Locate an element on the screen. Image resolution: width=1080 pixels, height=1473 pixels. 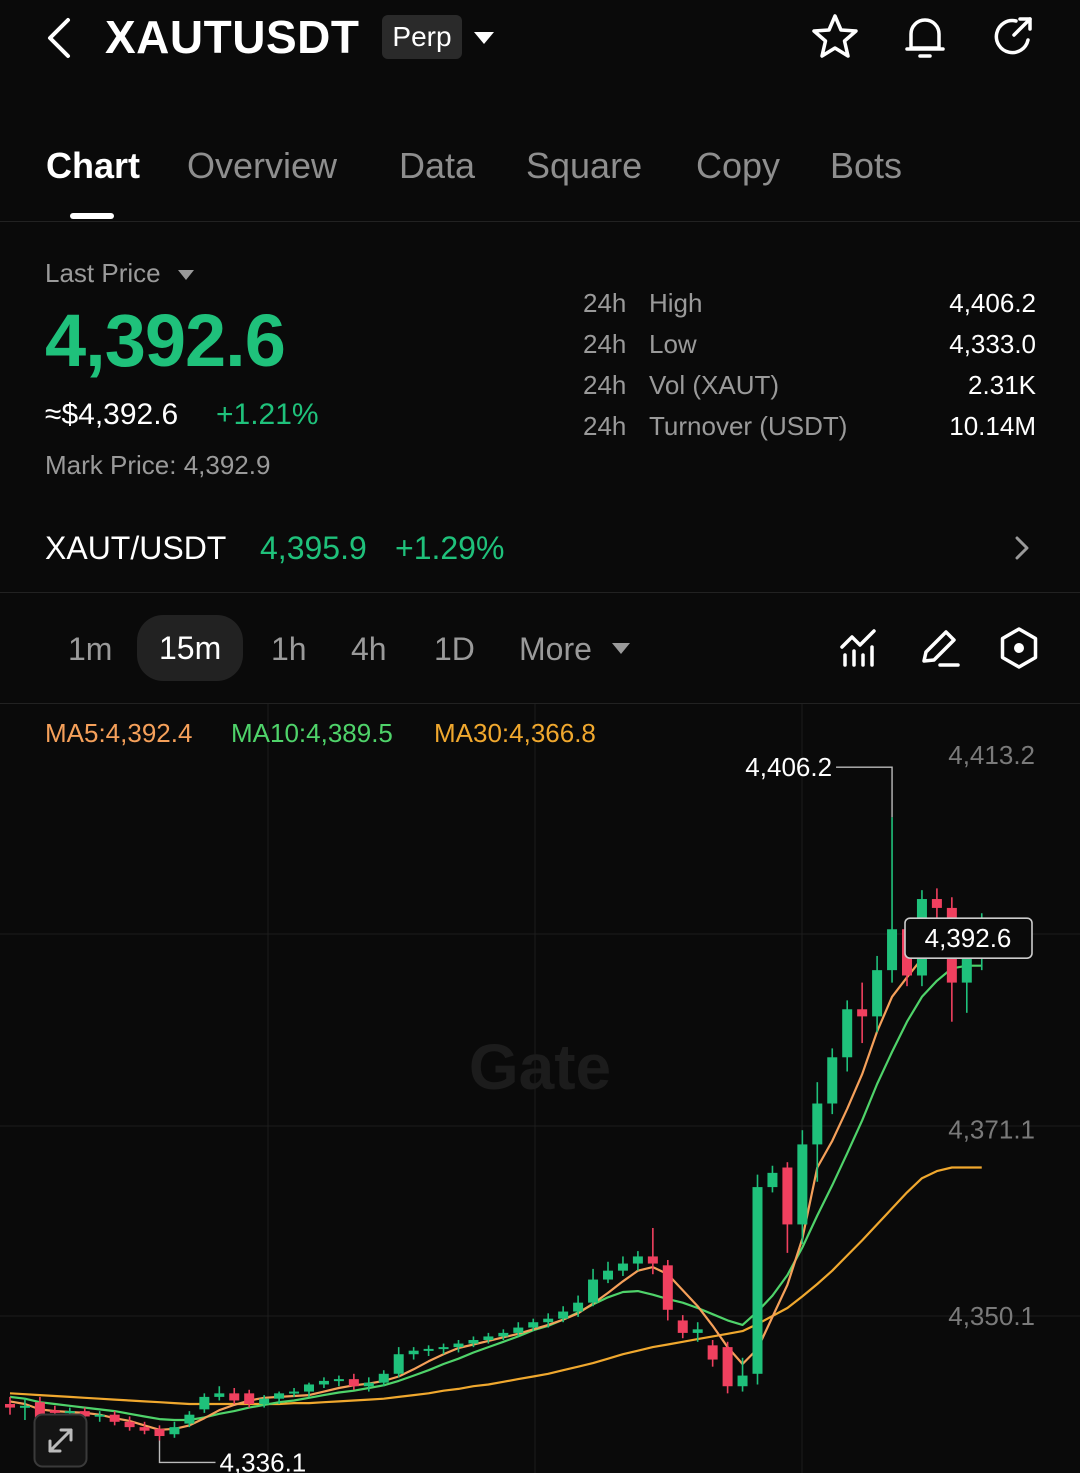
spot-pair-name: XAUT/USDT is located at coordinates (135, 548).